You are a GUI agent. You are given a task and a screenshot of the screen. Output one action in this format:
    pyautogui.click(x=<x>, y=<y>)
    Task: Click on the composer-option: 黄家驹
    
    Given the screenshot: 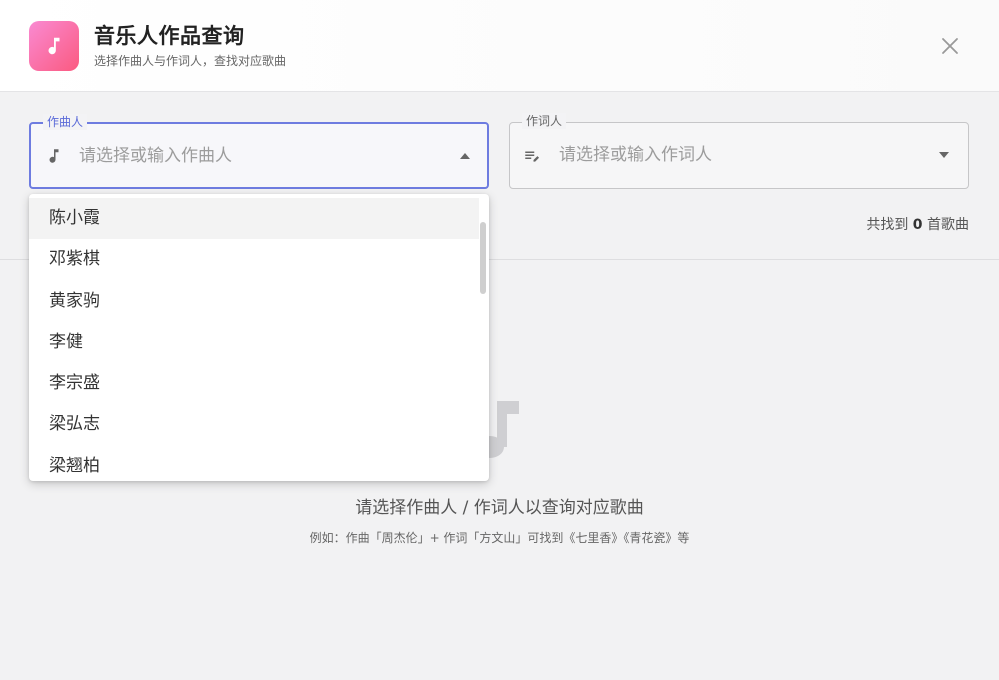 What is the action you would take?
    pyautogui.click(x=254, y=301)
    